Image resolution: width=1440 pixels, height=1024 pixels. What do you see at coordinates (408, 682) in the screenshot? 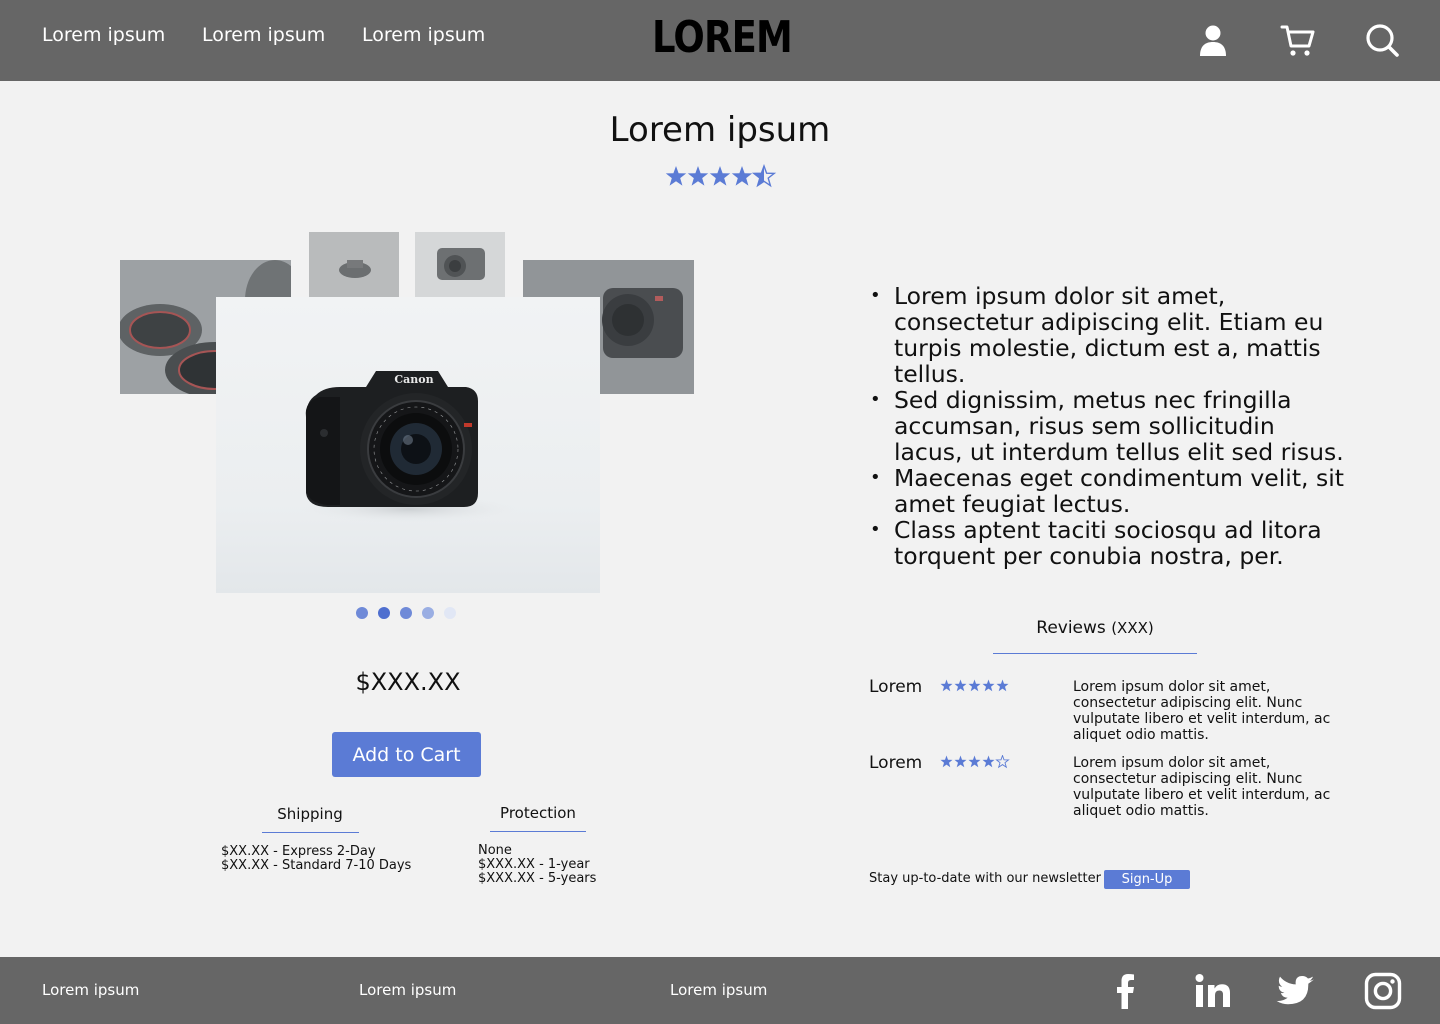
I see `product-price: $XXX.XX` at bounding box center [408, 682].